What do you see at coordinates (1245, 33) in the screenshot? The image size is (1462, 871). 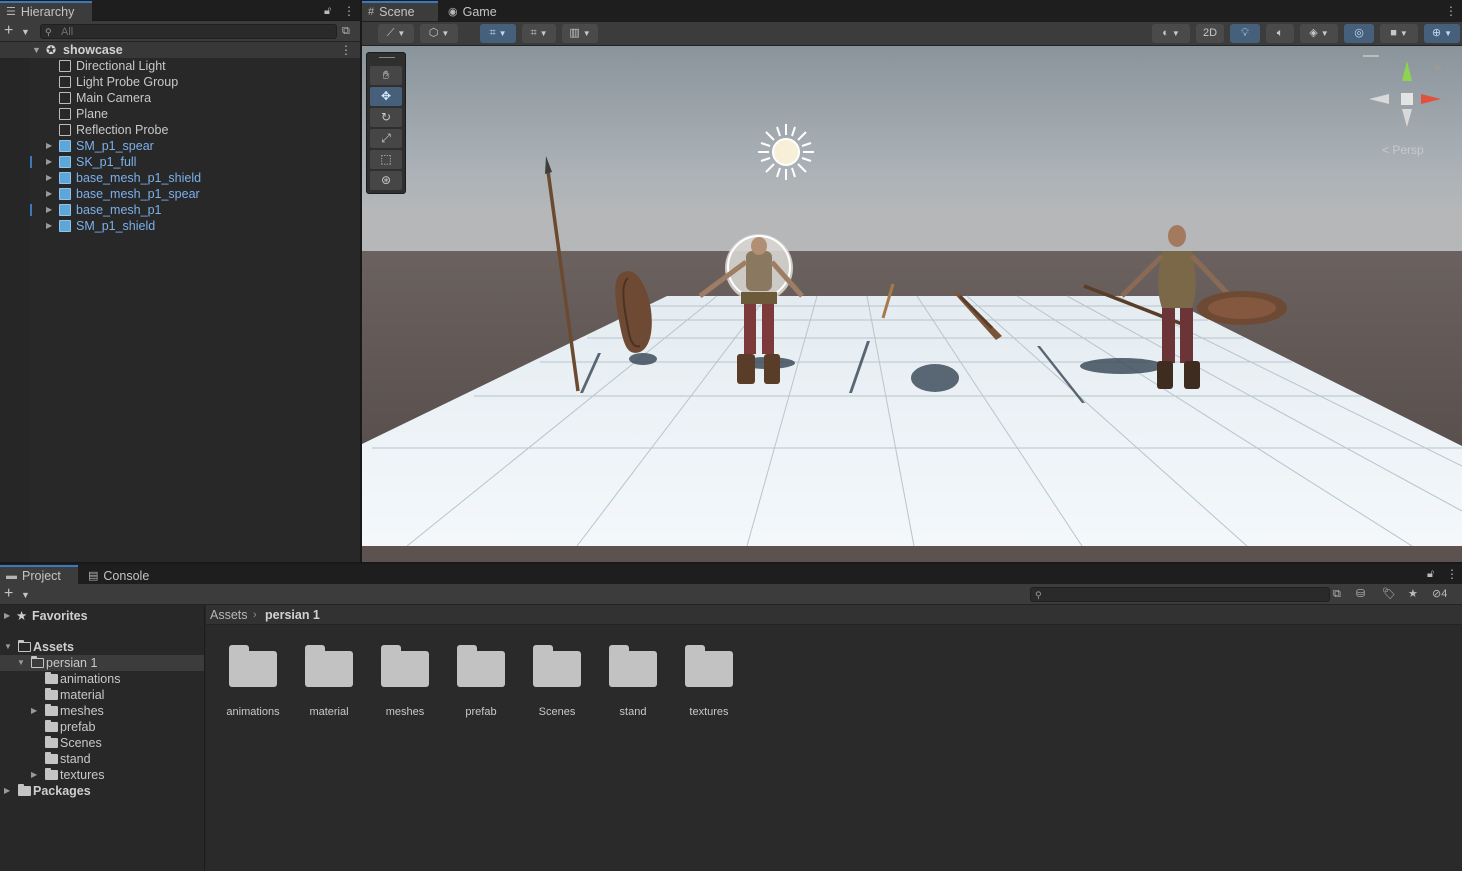 I see `lighting-toggle-button: 💡︎` at bounding box center [1245, 33].